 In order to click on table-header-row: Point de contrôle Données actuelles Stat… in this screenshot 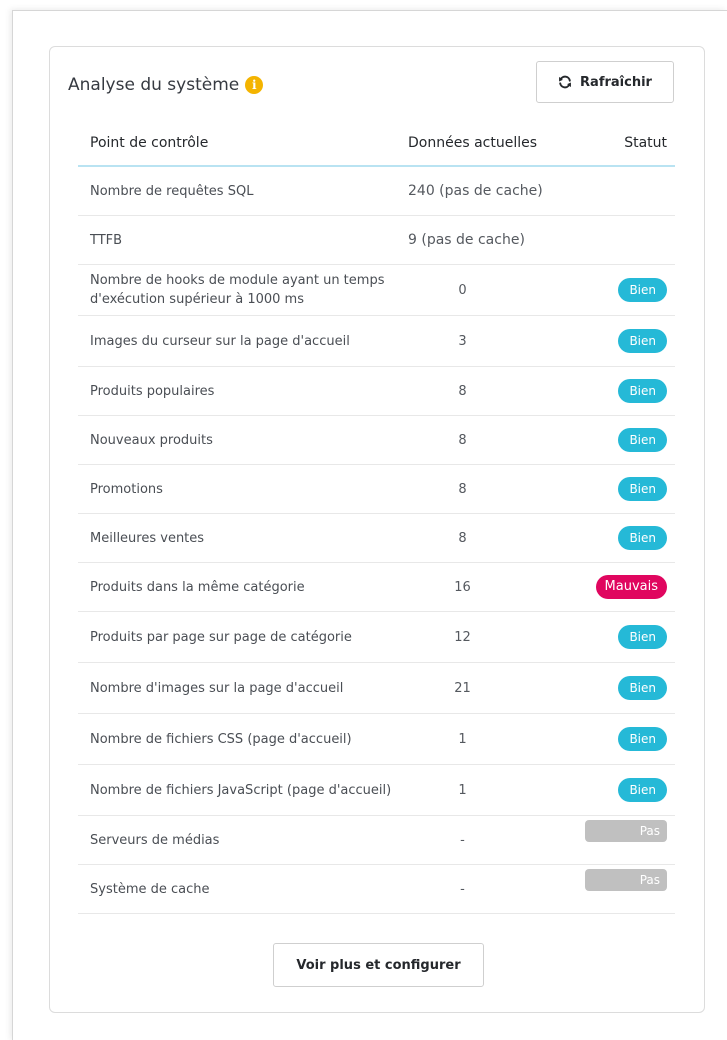, I will do `click(376, 144)`.